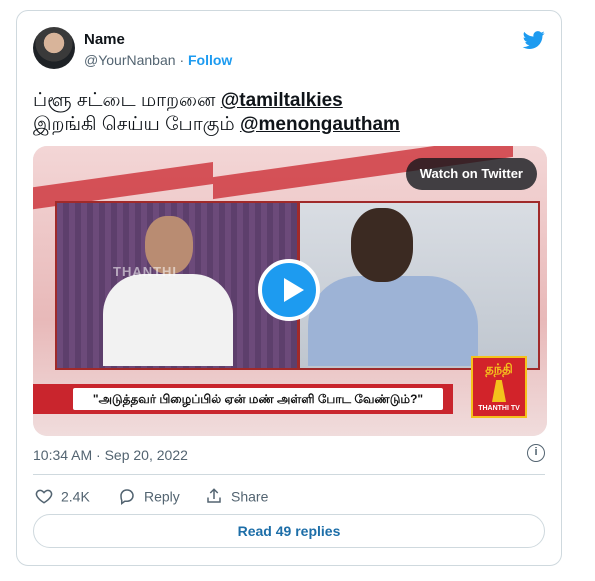 The height and width of the screenshot is (581, 595). I want to click on watch-on-twitter-button: Watch on Twitter, so click(471, 174).